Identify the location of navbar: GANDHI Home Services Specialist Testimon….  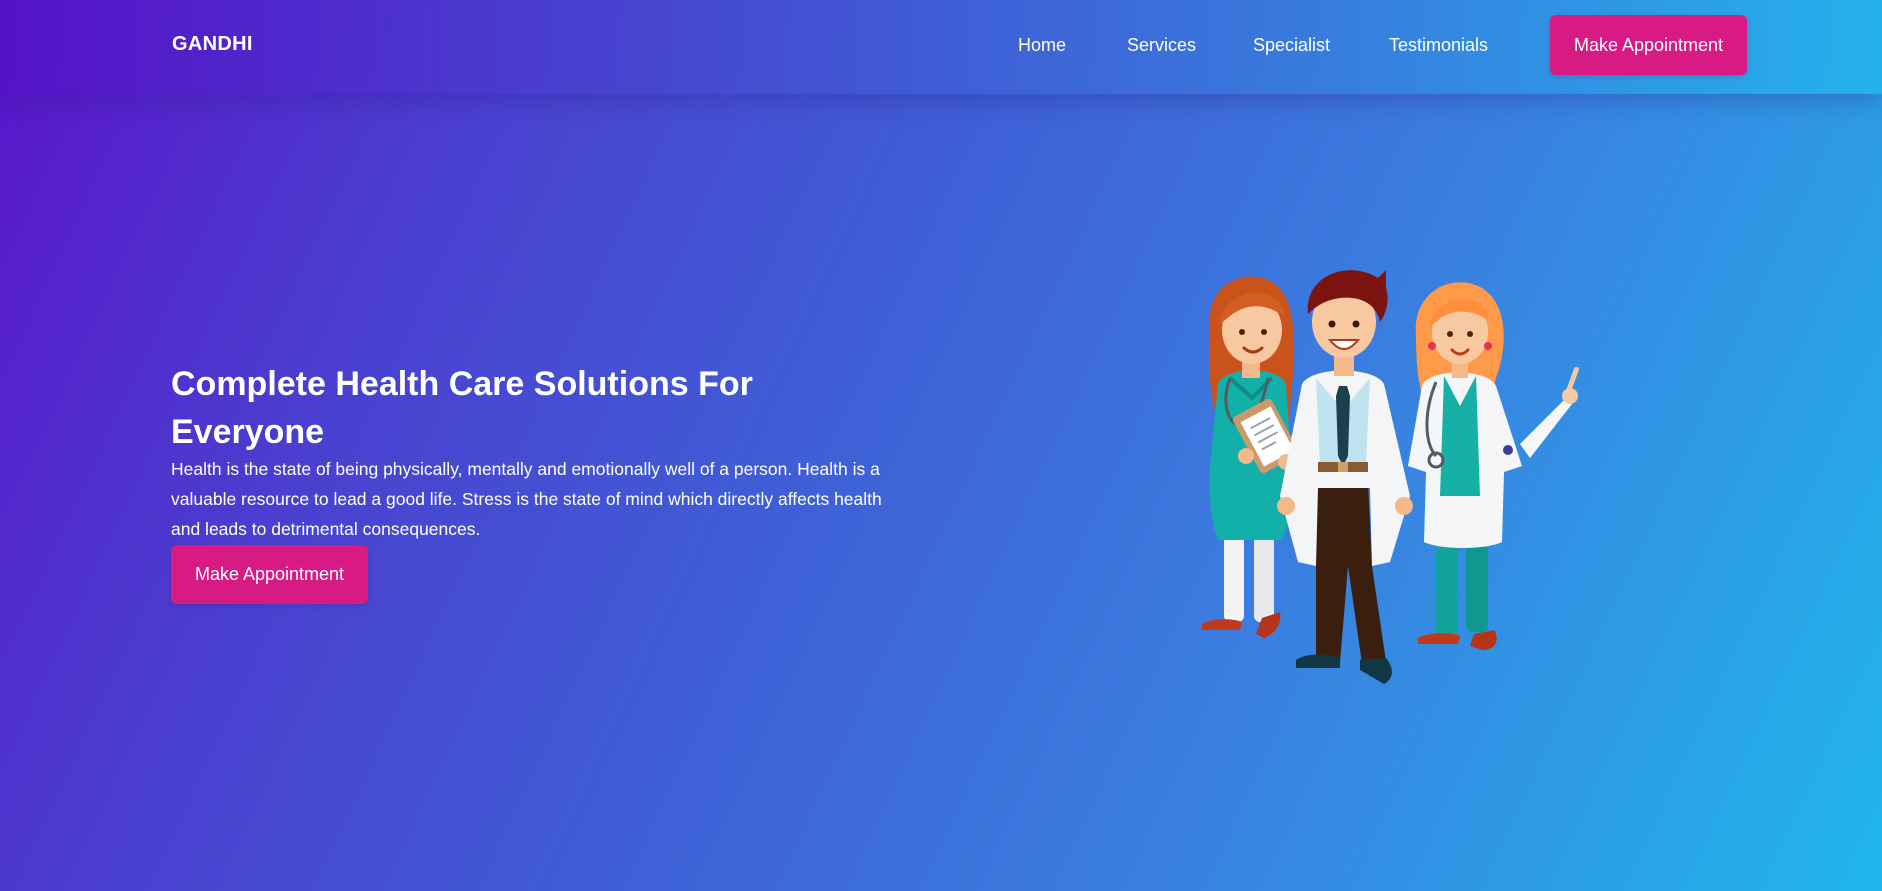
(941, 47).